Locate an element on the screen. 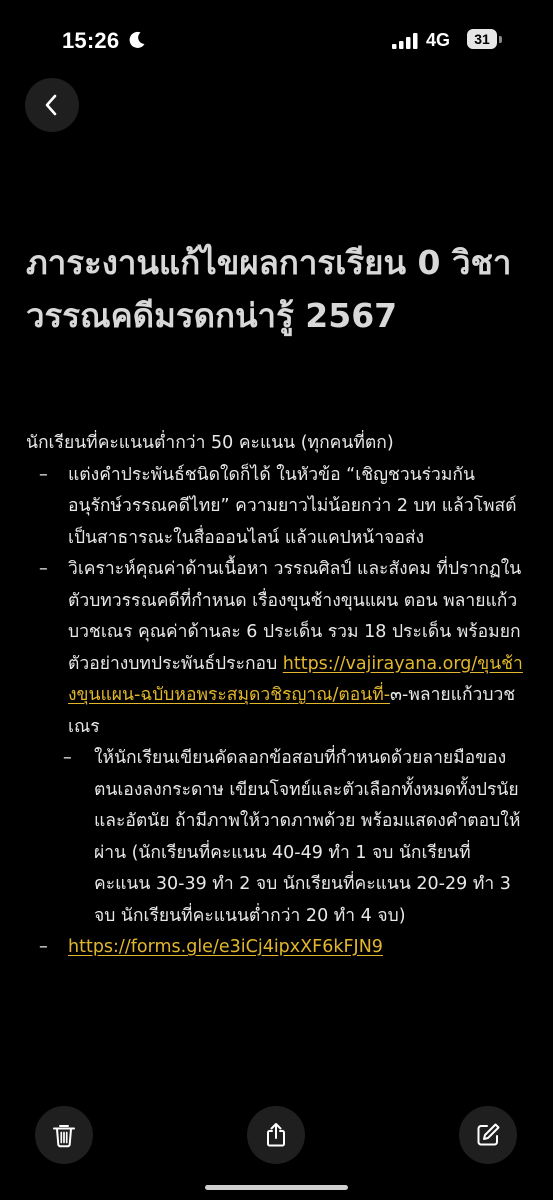 The width and height of the screenshot is (553, 1200). list-item: – https://forms.gle/e3iCj4ipxXF6kFJN9 is located at coordinates (276, 948).